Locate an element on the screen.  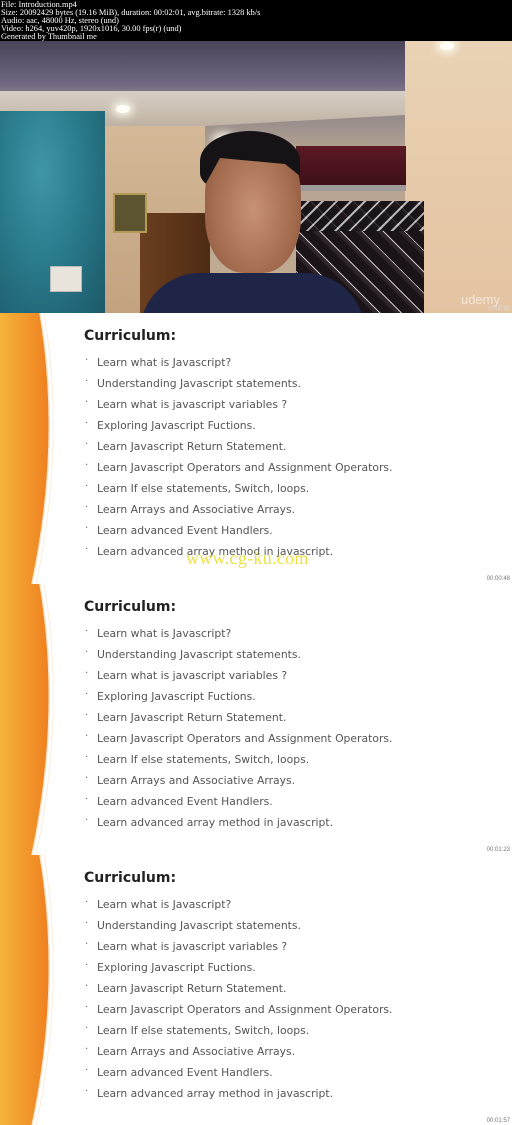
curtain-trim is located at coordinates (360, 216).